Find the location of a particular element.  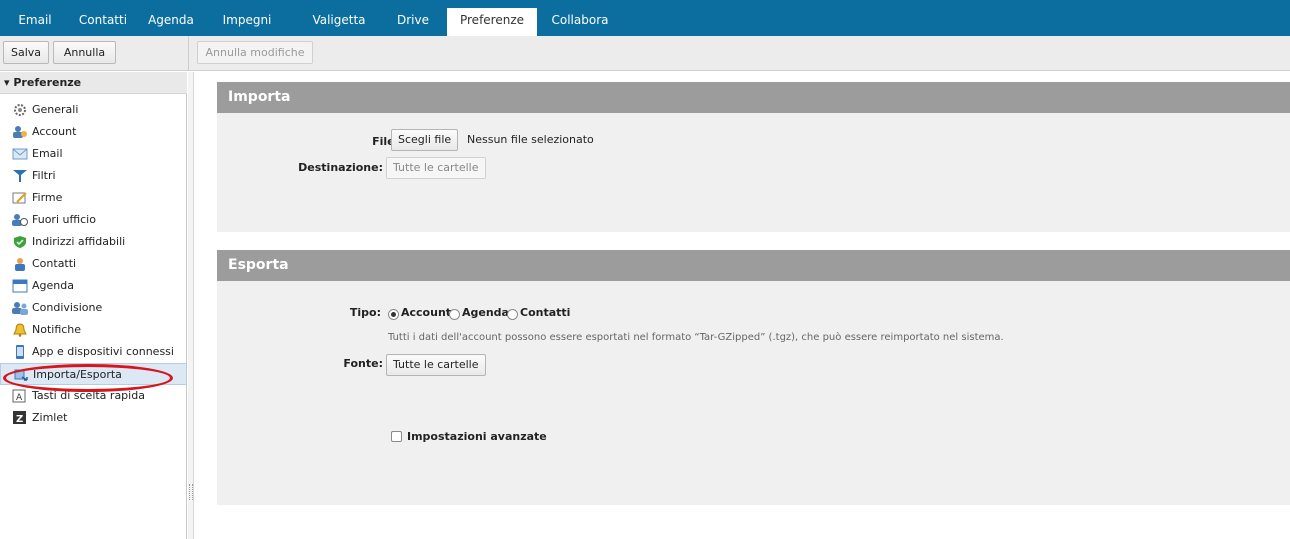

filter-icon is located at coordinates (20, 176).